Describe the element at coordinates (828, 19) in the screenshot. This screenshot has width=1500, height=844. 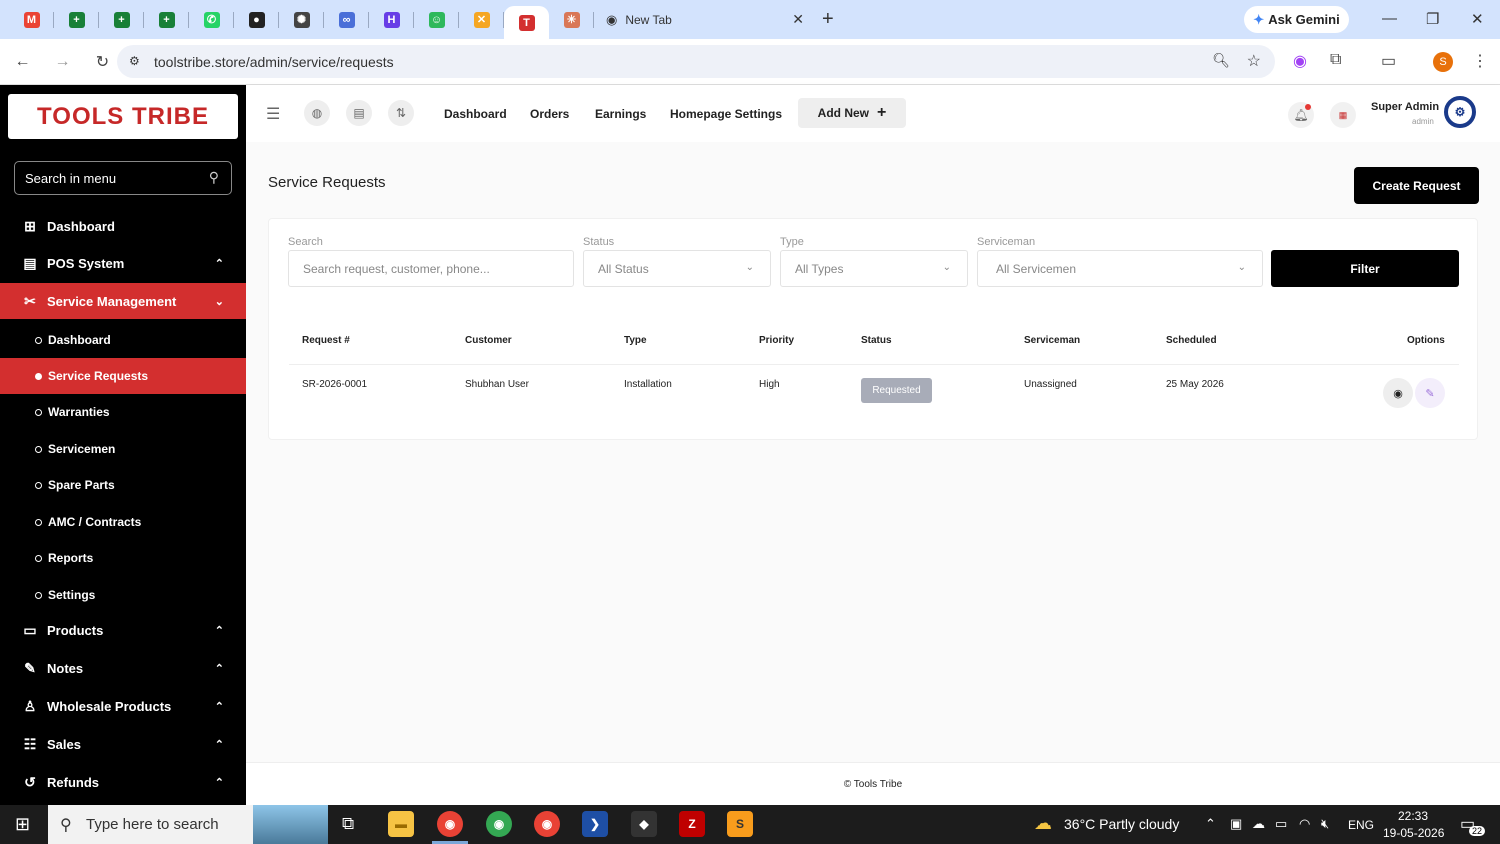
I see `new-tab-plus-icon: +` at that location.